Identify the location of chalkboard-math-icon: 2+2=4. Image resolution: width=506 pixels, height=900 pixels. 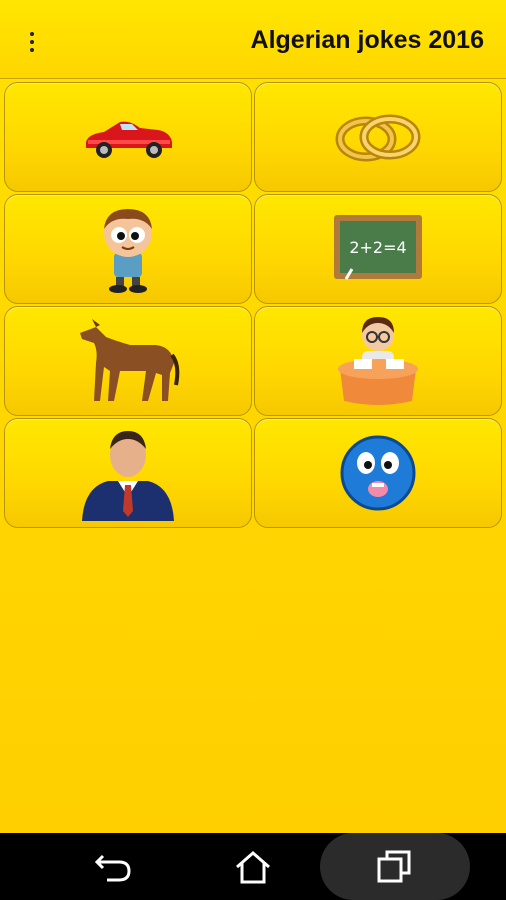
(378, 247).